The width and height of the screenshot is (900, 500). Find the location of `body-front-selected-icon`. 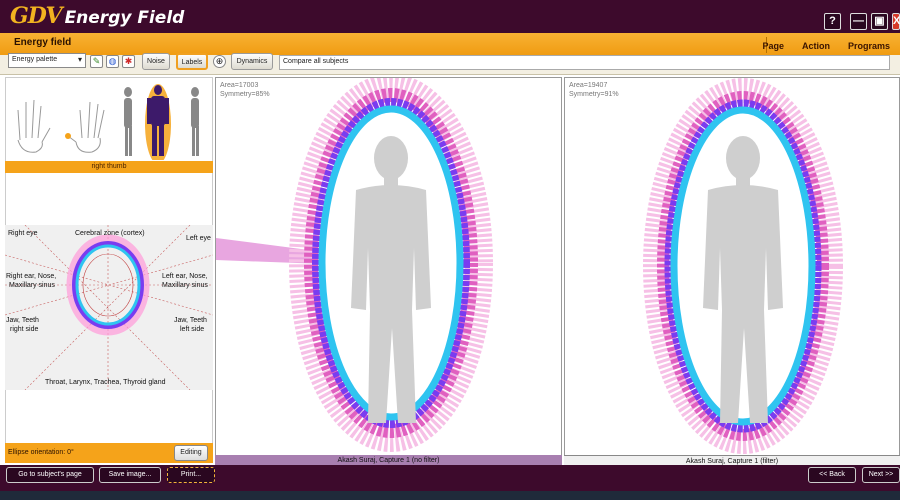

body-front-selected-icon is located at coordinates (158, 122).